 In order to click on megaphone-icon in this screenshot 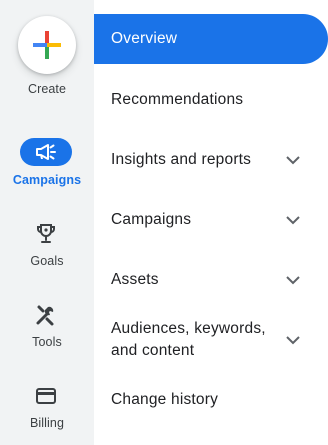, I will do `click(46, 152)`.